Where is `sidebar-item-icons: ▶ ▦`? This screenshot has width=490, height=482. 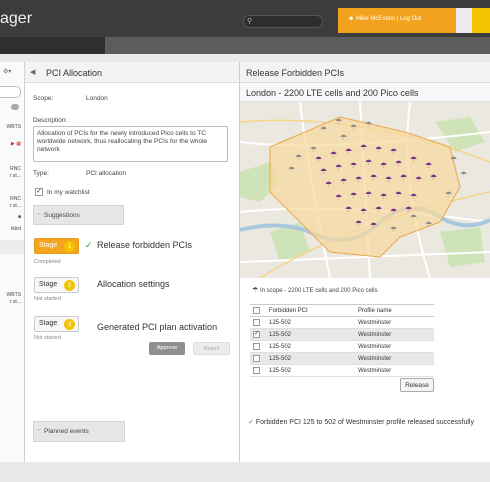 sidebar-item-icons: ▶ ▦ is located at coordinates (16, 144).